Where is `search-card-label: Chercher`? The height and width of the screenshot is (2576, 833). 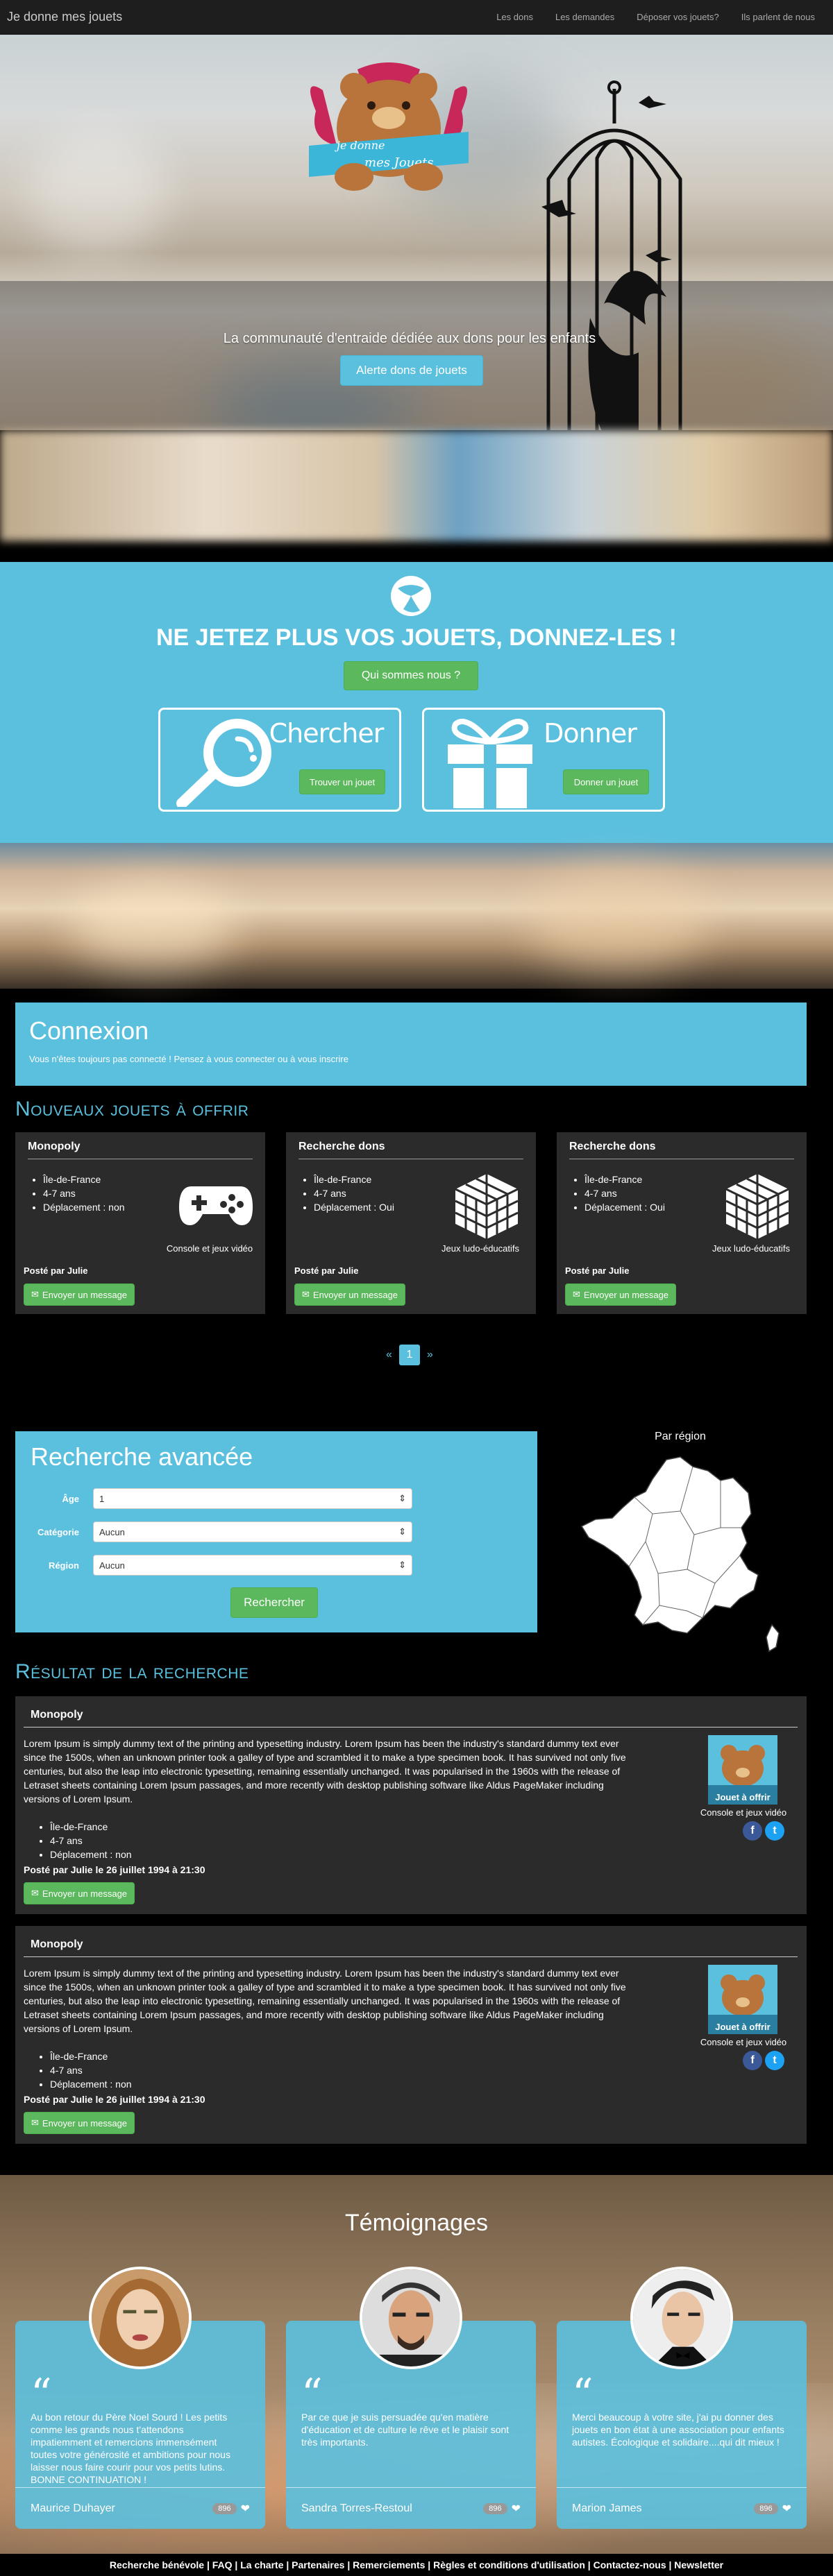 search-card-label: Chercher is located at coordinates (327, 733).